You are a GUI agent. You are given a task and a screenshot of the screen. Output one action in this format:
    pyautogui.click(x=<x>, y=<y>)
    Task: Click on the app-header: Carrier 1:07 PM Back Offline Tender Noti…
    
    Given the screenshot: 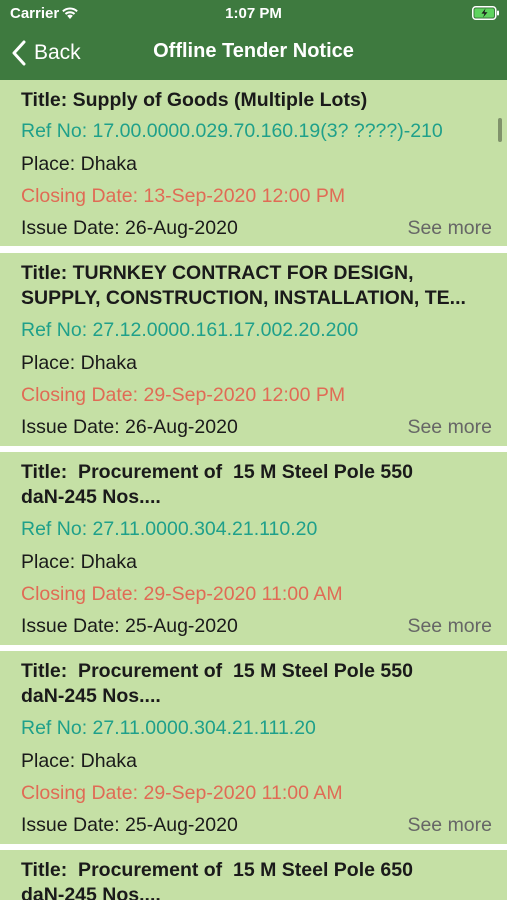 What is the action you would take?
    pyautogui.click(x=253, y=40)
    